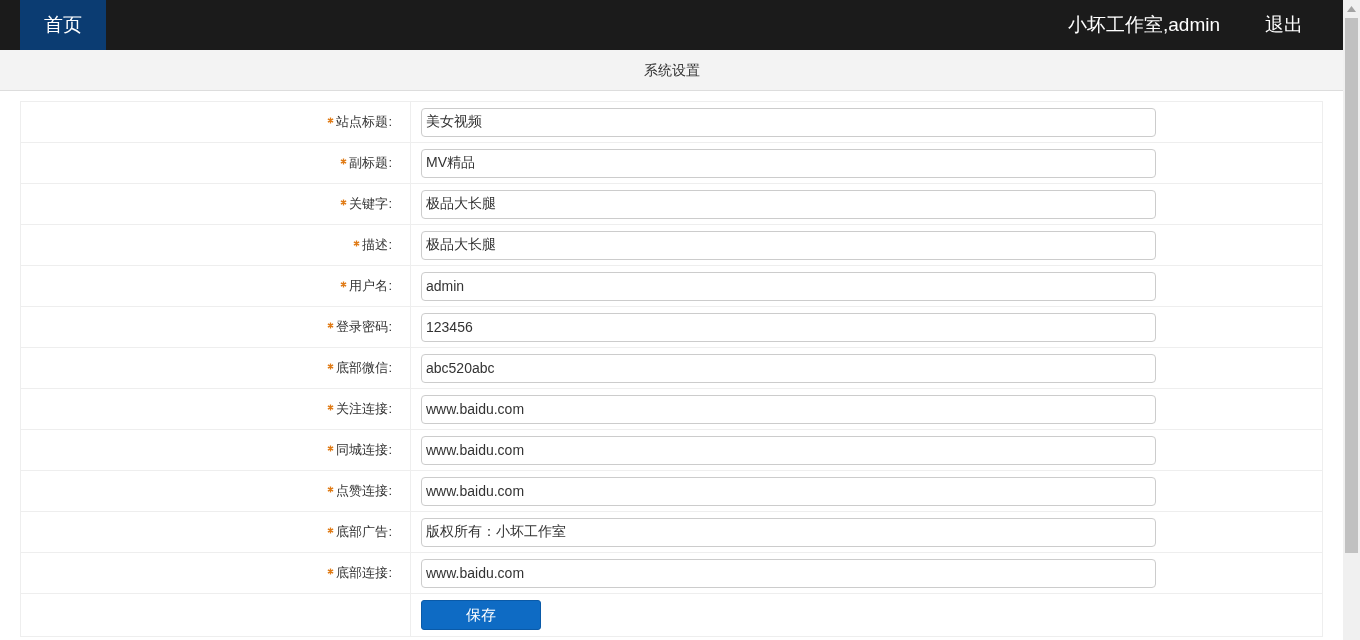 The height and width of the screenshot is (640, 1360). Describe the element at coordinates (1284, 25) in the screenshot. I see `logout-link: 退出` at that location.